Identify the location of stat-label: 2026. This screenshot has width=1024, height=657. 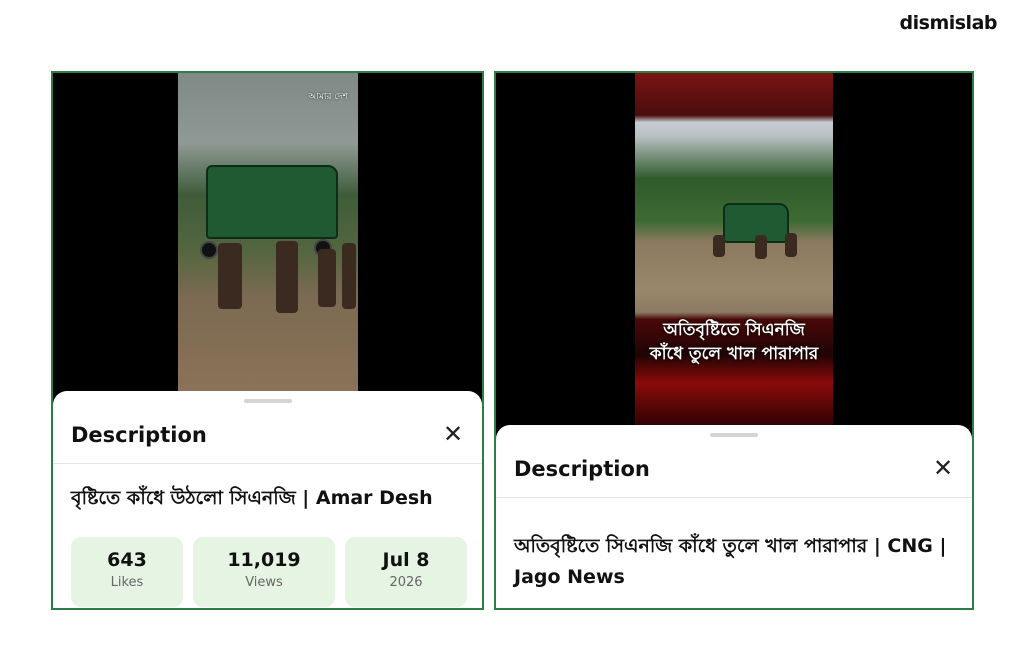
(406, 582).